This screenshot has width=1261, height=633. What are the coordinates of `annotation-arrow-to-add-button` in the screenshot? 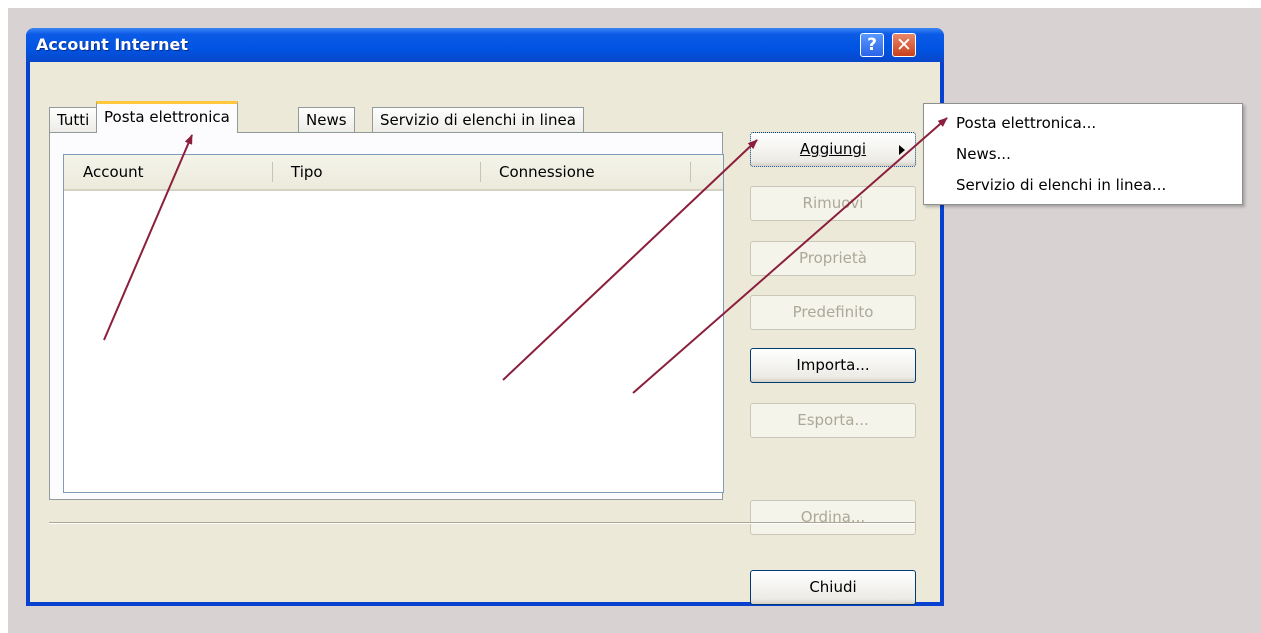 It's located at (630, 260).